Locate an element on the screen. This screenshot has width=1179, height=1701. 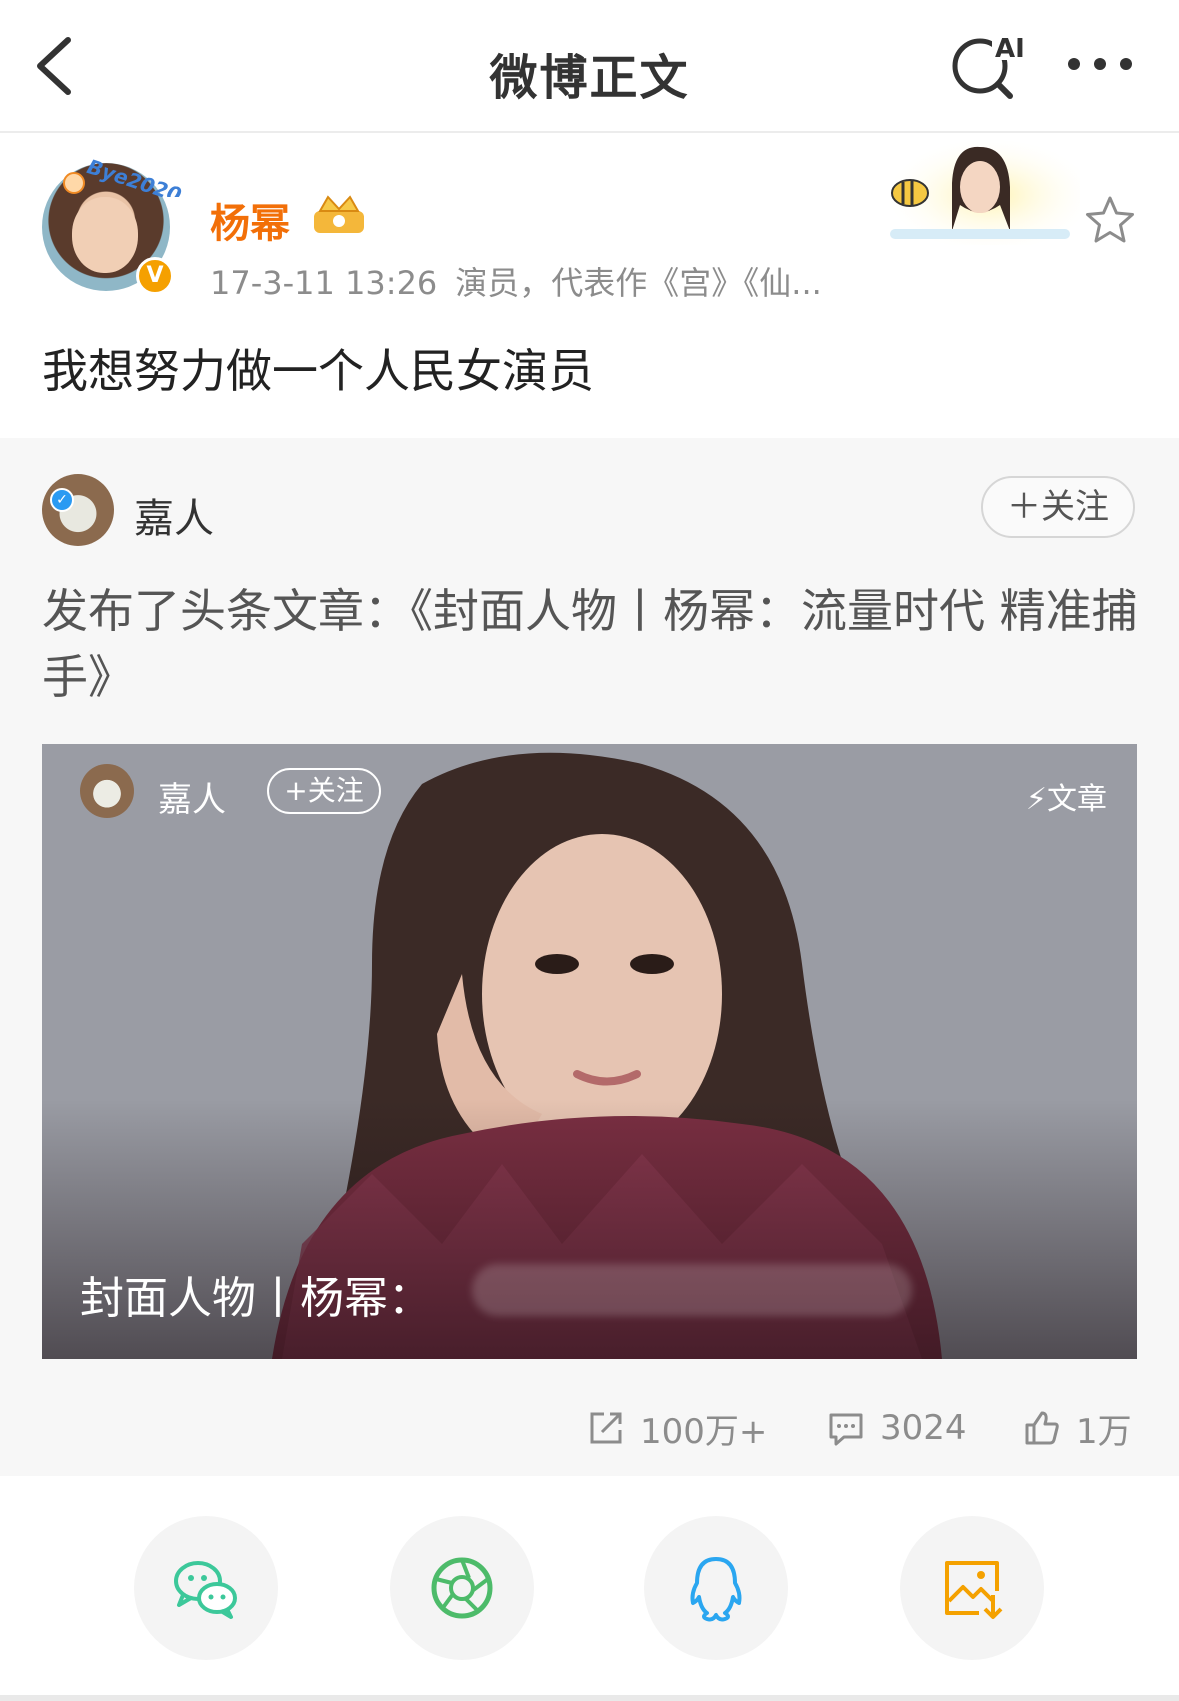
qq-icon is located at coordinates (716, 1589).